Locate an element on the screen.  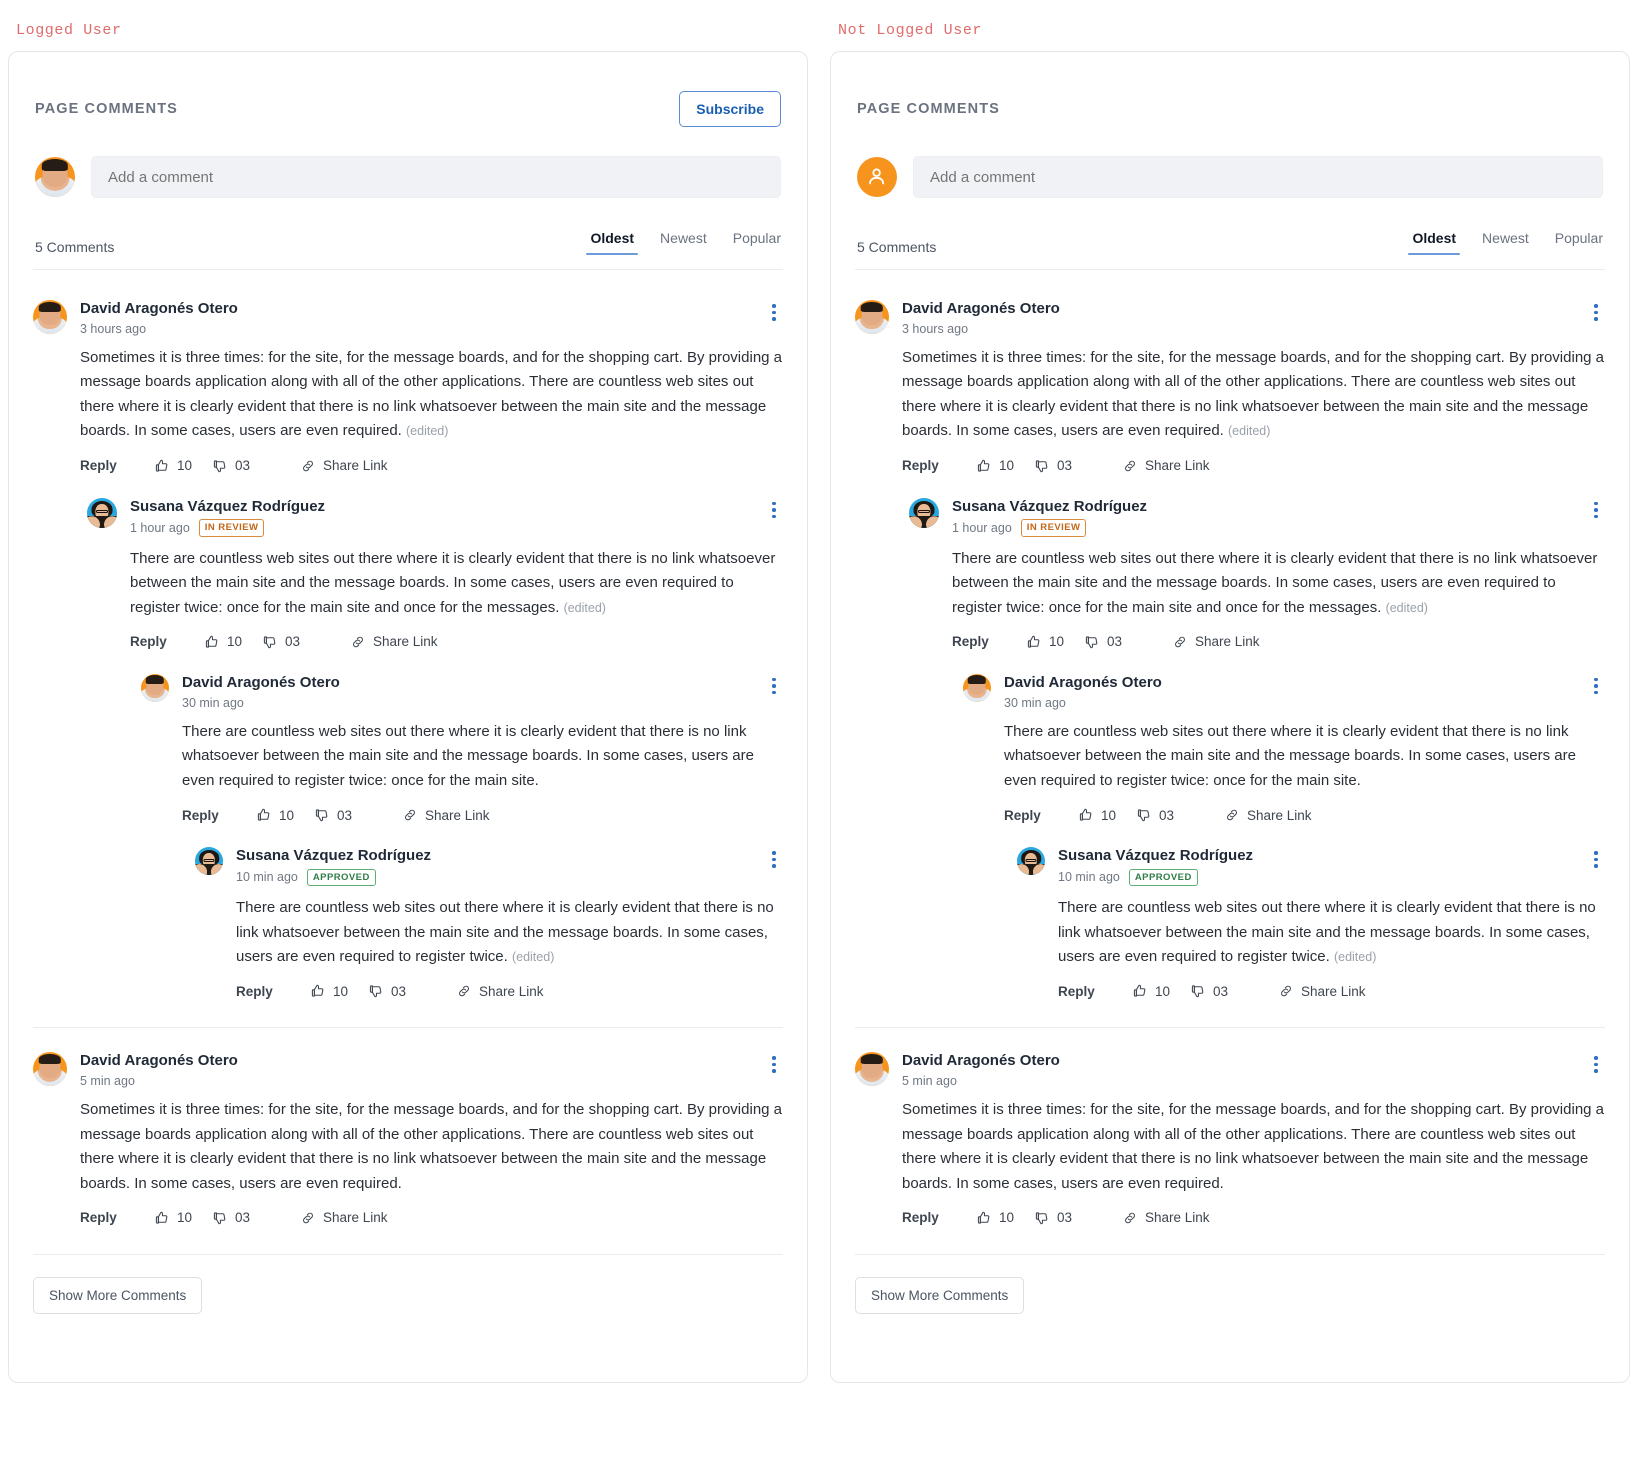
comment-timestamp: 5 min ago is located at coordinates (929, 1081).